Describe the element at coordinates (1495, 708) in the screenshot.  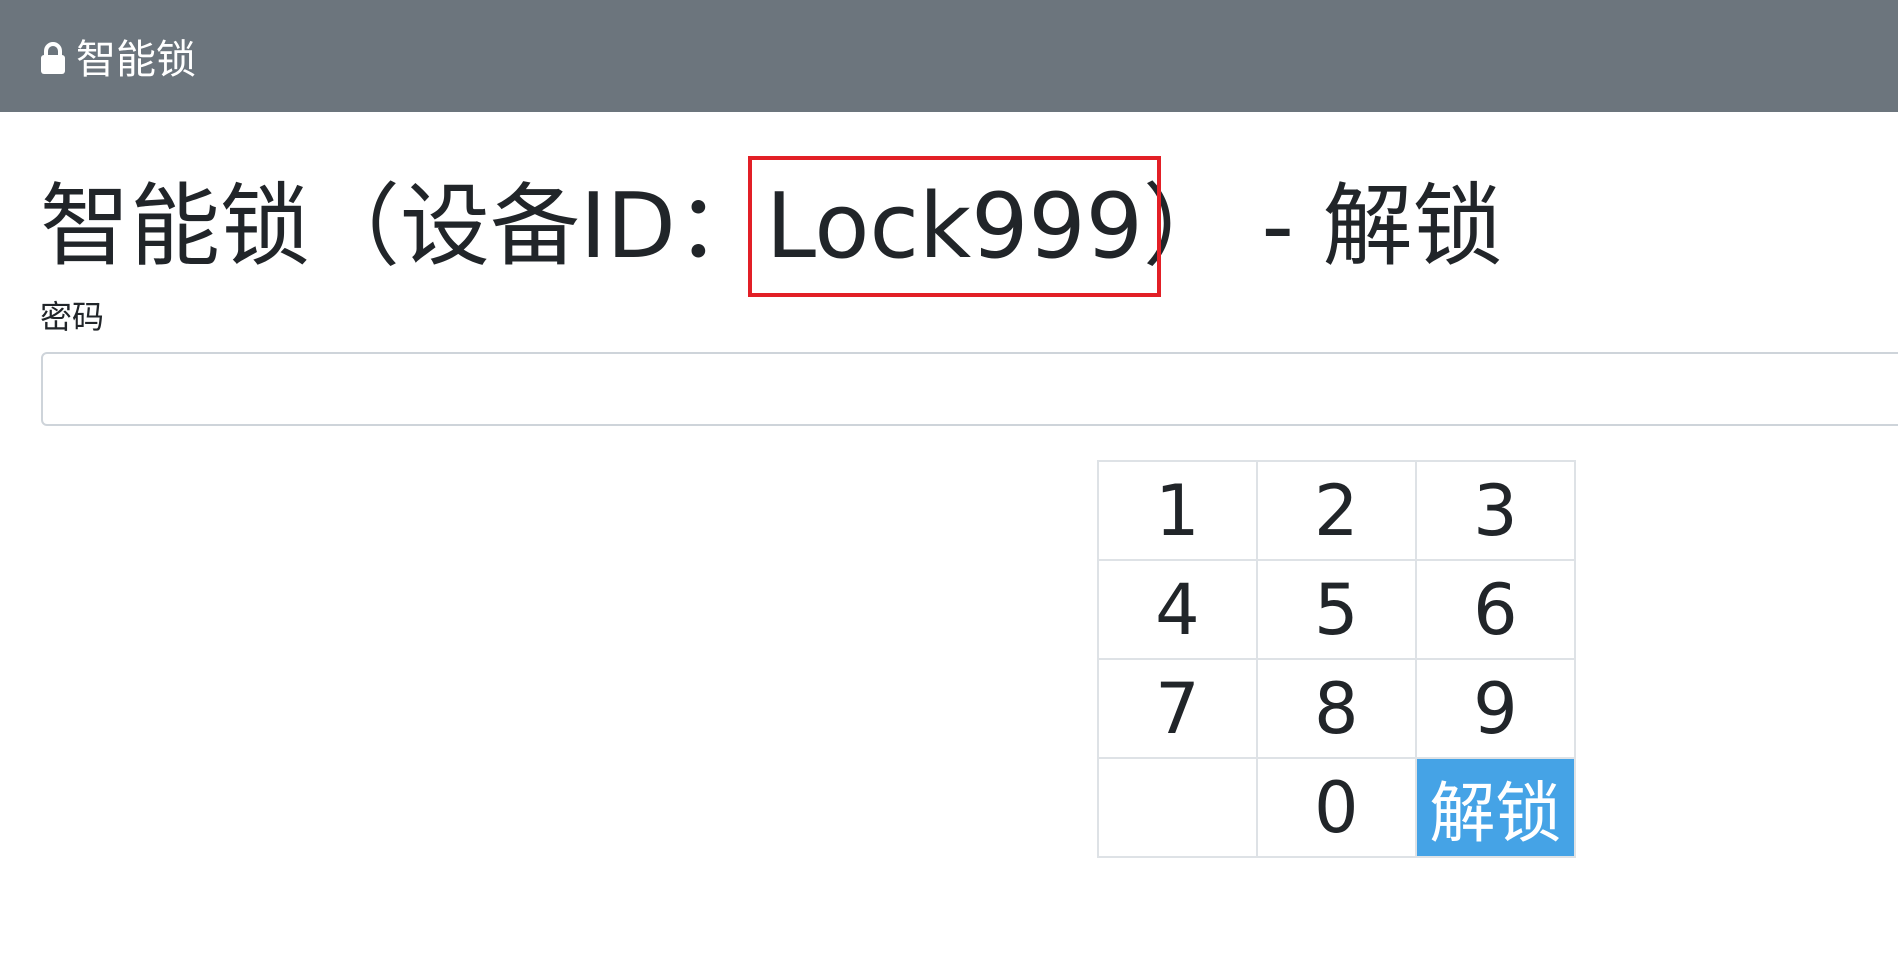
I see `key-9: 9` at that location.